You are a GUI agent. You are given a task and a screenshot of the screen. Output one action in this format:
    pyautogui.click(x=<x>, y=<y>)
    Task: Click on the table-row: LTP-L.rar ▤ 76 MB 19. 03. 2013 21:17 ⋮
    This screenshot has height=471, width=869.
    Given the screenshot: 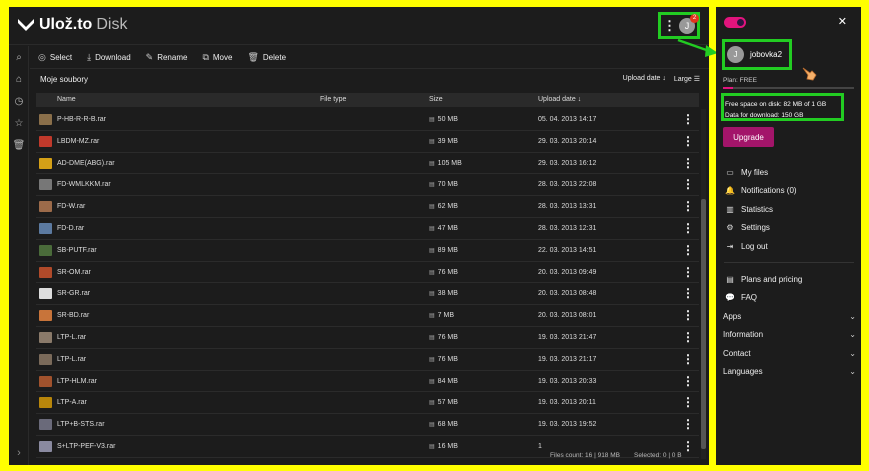 What is the action you would take?
    pyautogui.click(x=367, y=360)
    